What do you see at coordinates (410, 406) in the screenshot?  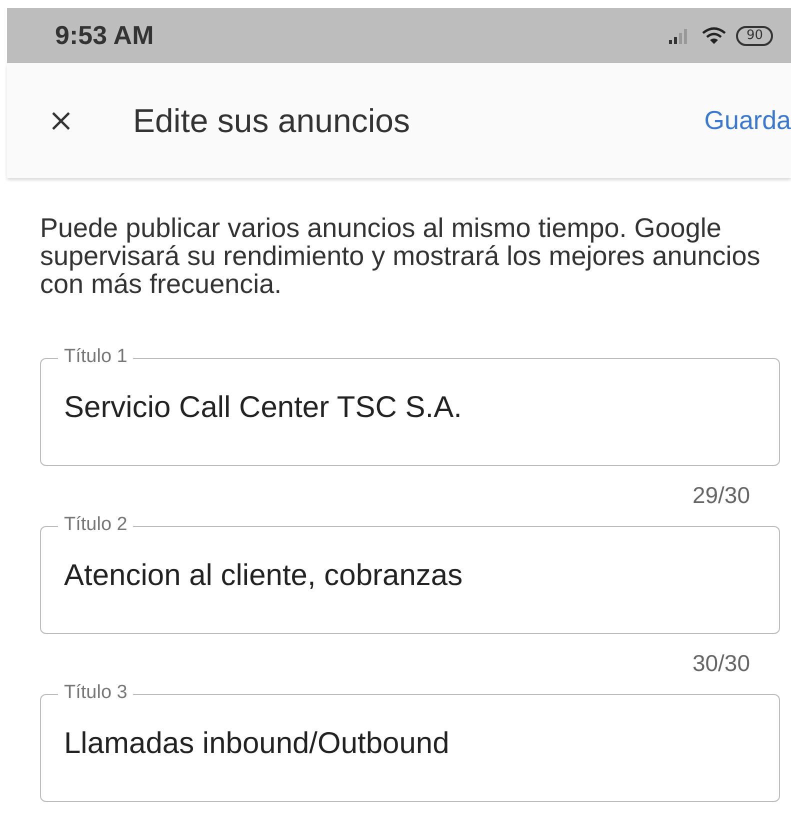 I see `text-field: Título 1 Servicio Call Center TSC S.A.` at bounding box center [410, 406].